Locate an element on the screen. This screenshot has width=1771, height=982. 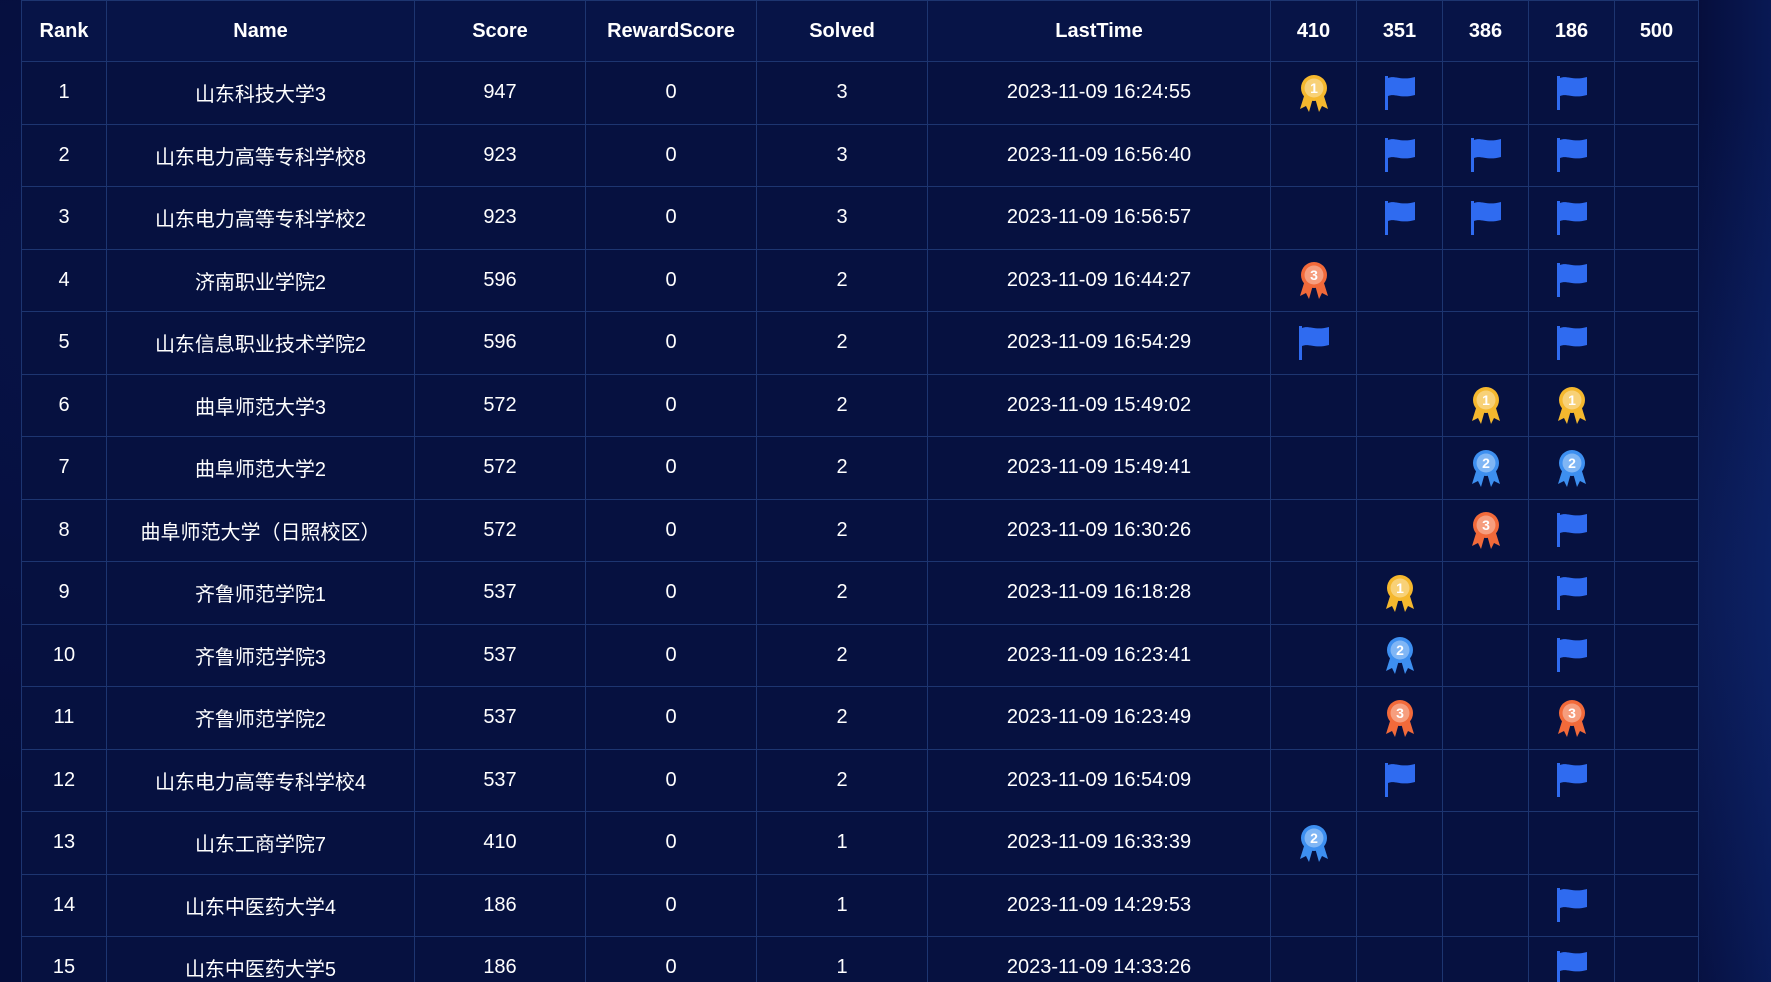
problem-cell-386: 3 is located at coordinates (1485, 530).